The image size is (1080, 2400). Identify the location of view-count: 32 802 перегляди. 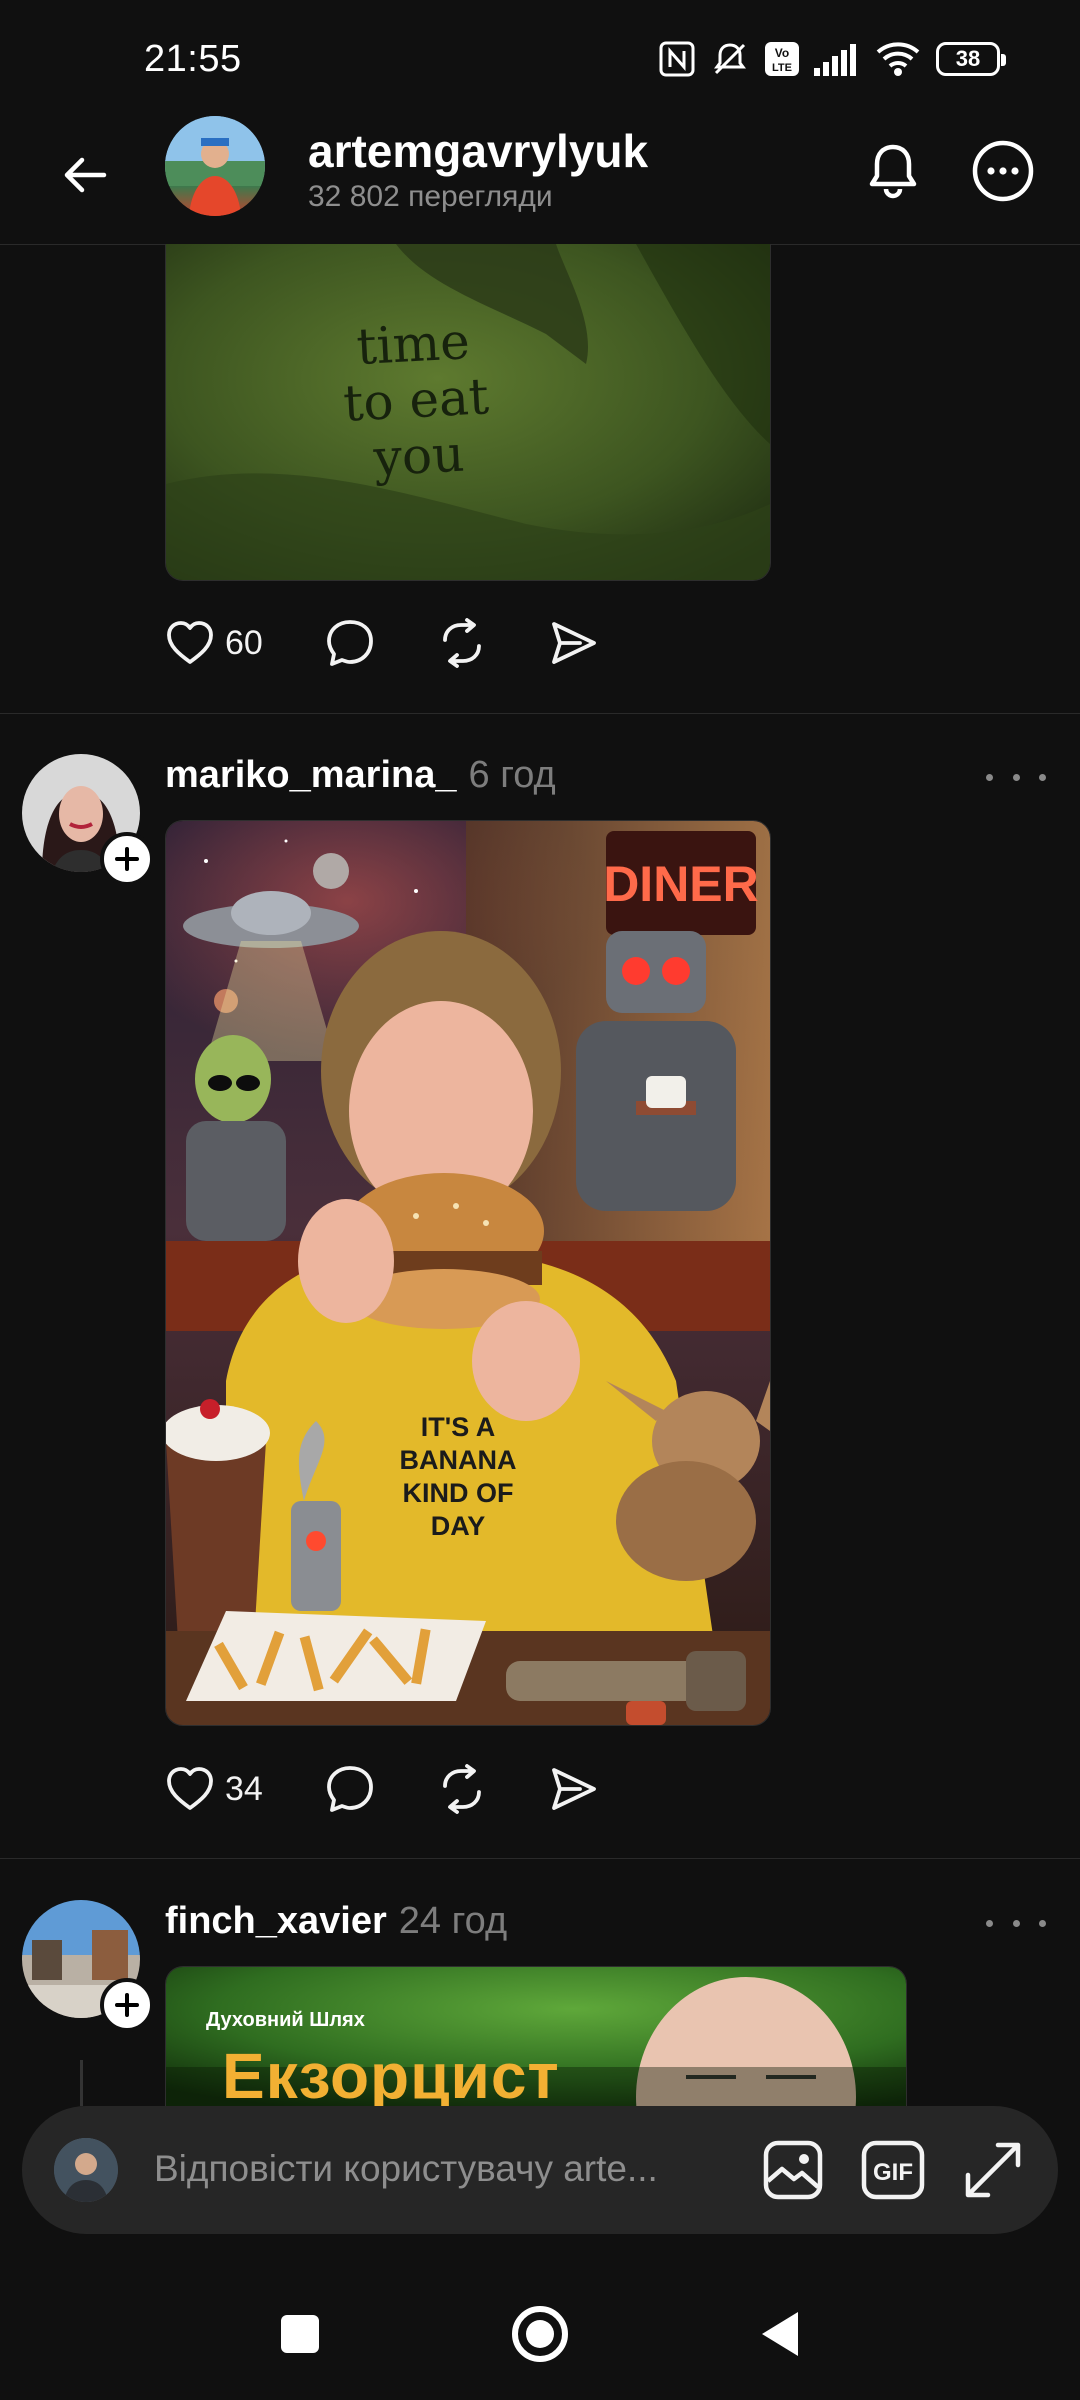
(430, 196).